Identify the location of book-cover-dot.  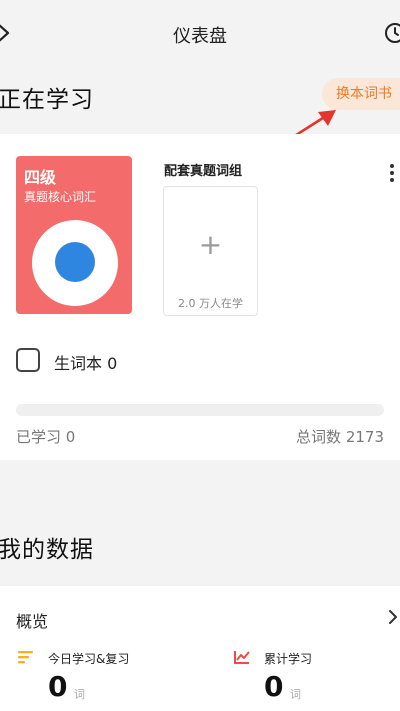
(75, 262).